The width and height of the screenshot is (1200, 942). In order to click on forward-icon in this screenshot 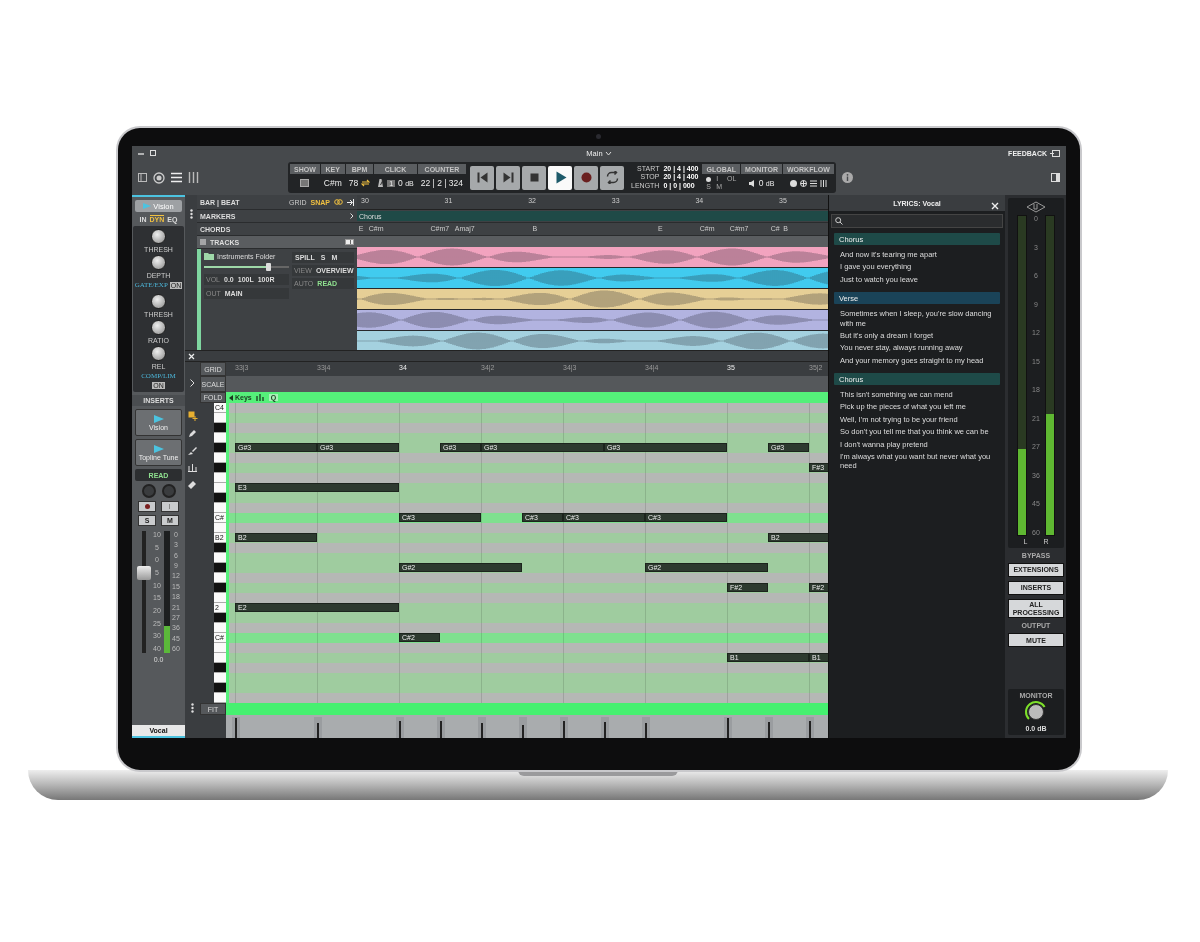, I will do `click(508, 177)`.